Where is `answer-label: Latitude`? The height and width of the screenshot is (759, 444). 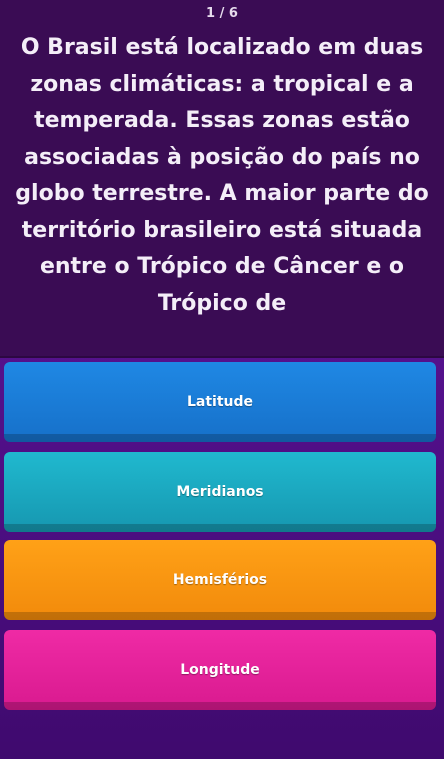
answer-label: Latitude is located at coordinates (220, 402).